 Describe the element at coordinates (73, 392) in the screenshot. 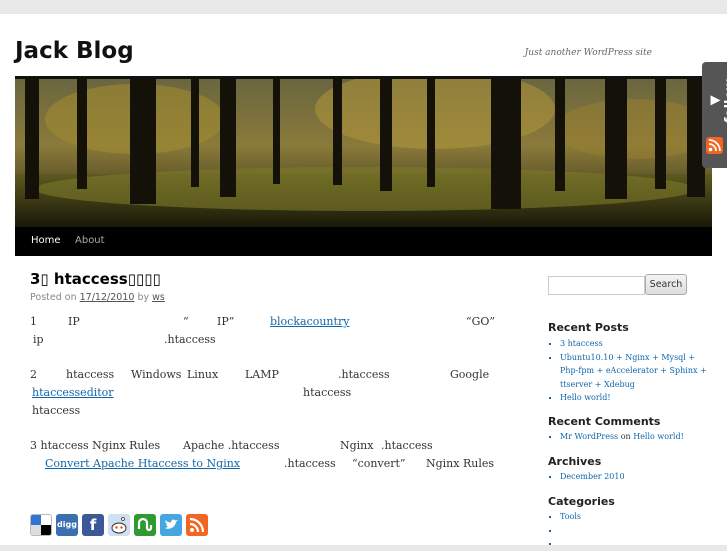

I see `htaccesseditor-link: htaccesseditor` at that location.